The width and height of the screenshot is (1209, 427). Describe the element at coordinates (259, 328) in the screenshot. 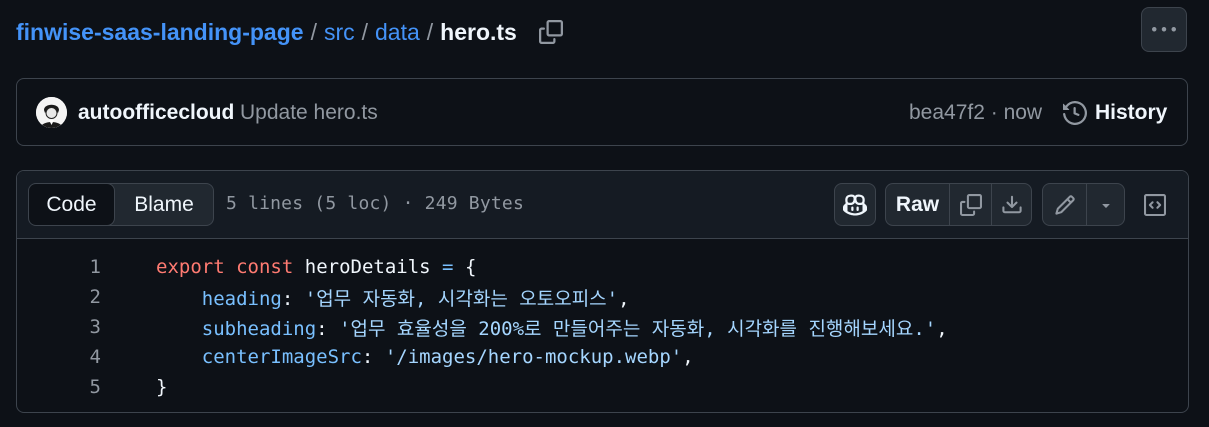

I see `property-key: subheading` at that location.